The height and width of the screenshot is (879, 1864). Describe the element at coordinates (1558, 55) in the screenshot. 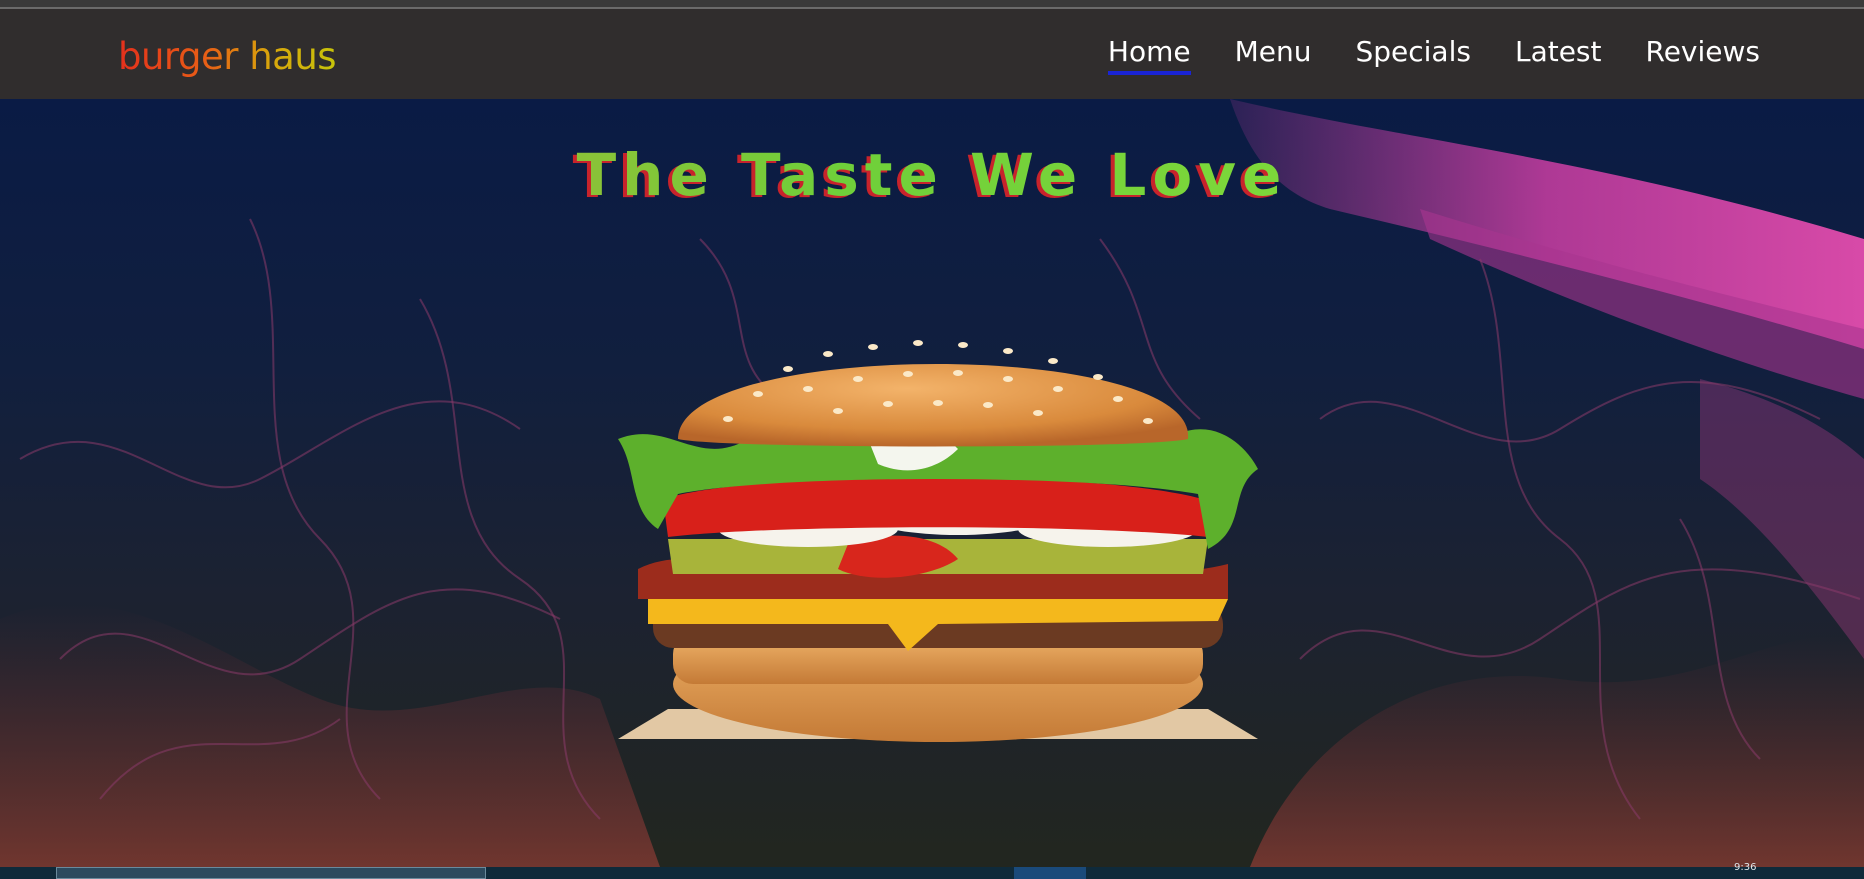

I see `nav-latest-link: Latest` at that location.